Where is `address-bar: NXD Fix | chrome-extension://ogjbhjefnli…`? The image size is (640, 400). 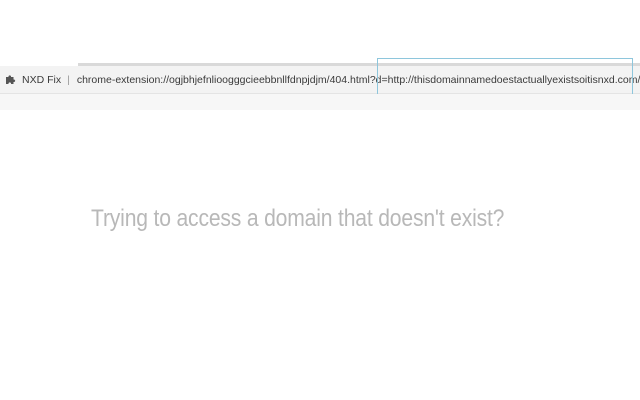
address-bar: NXD Fix | chrome-extension://ogjbhjefnli… is located at coordinates (320, 80).